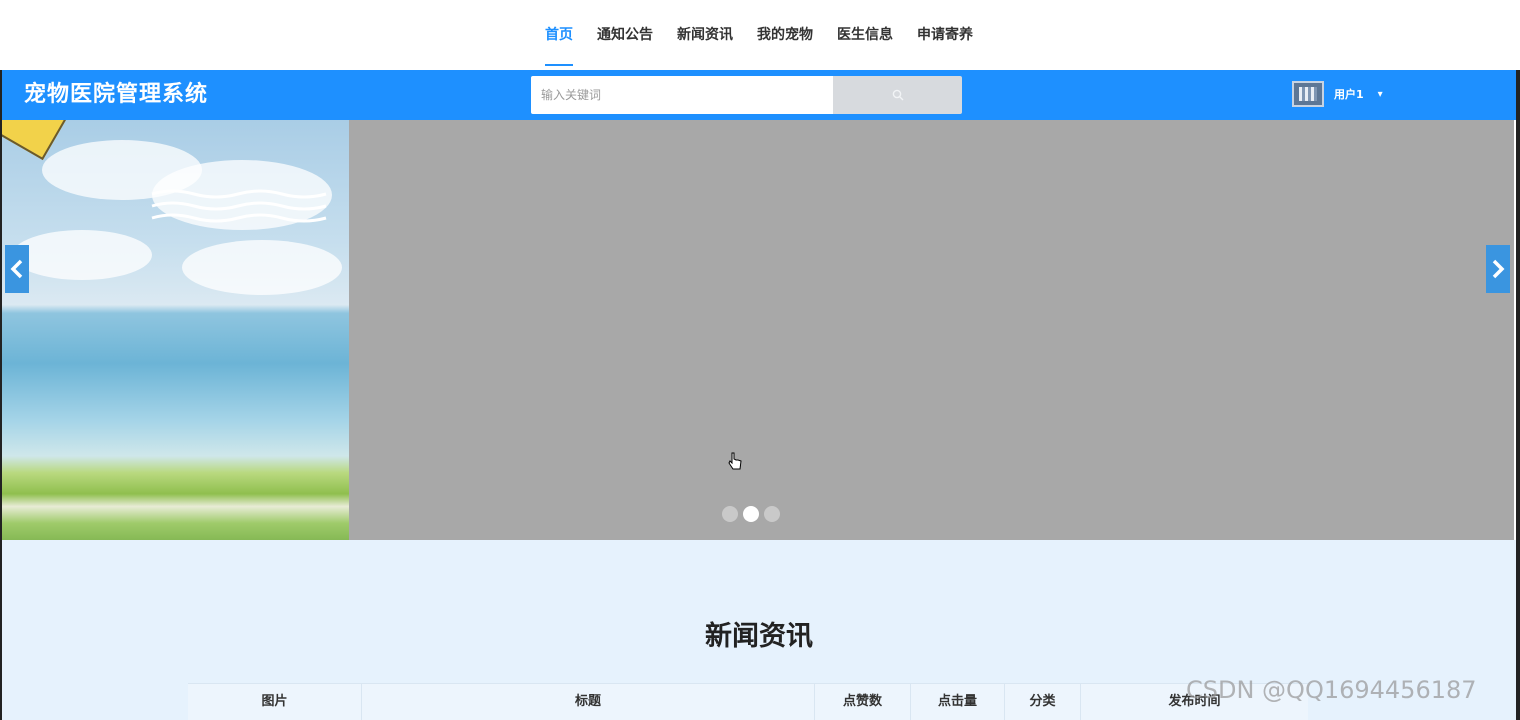 The image size is (1520, 720). I want to click on window-right-border, so click(1518, 360).